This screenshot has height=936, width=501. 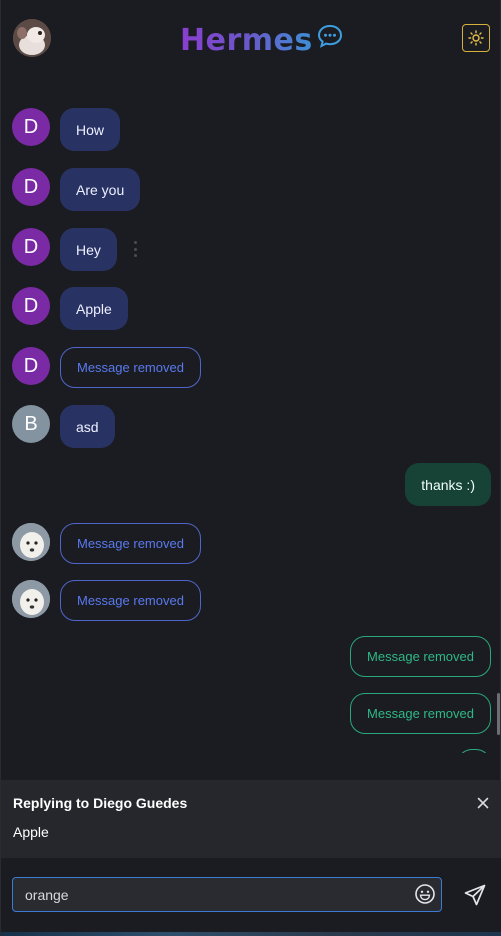 I want to click on message-options-icon, so click(x=135, y=249).